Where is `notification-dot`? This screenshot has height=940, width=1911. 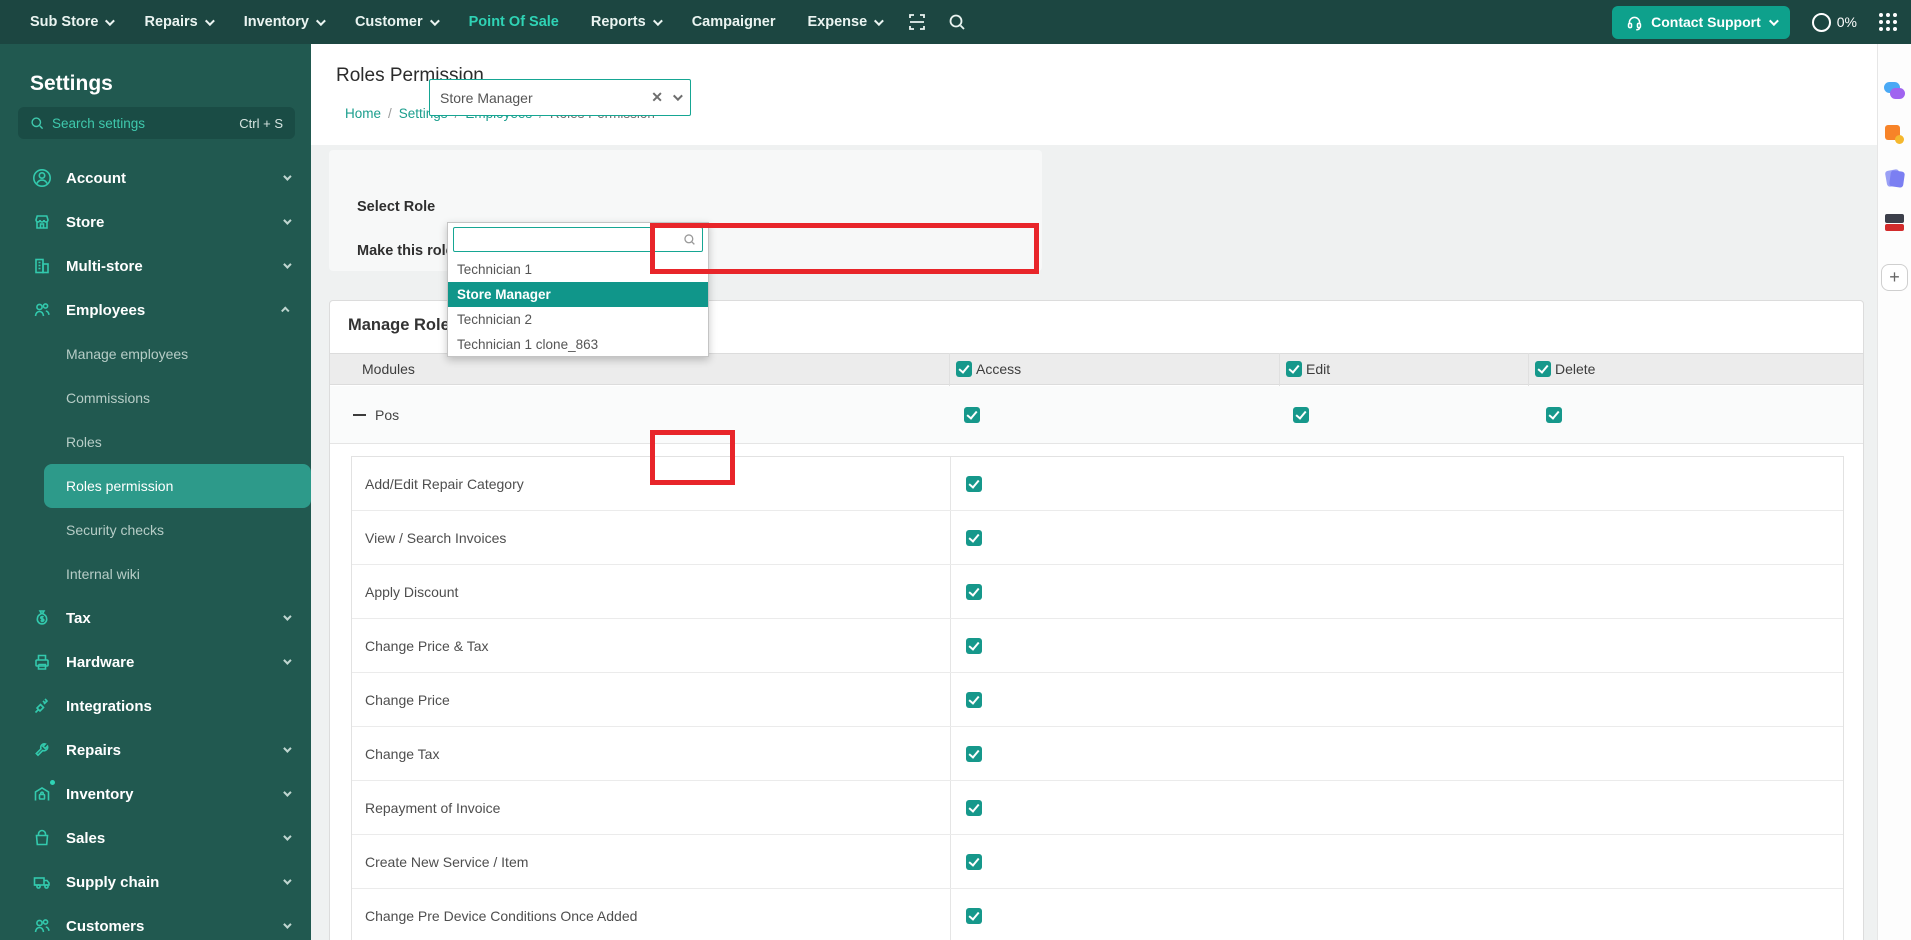 notification-dot is located at coordinates (52, 782).